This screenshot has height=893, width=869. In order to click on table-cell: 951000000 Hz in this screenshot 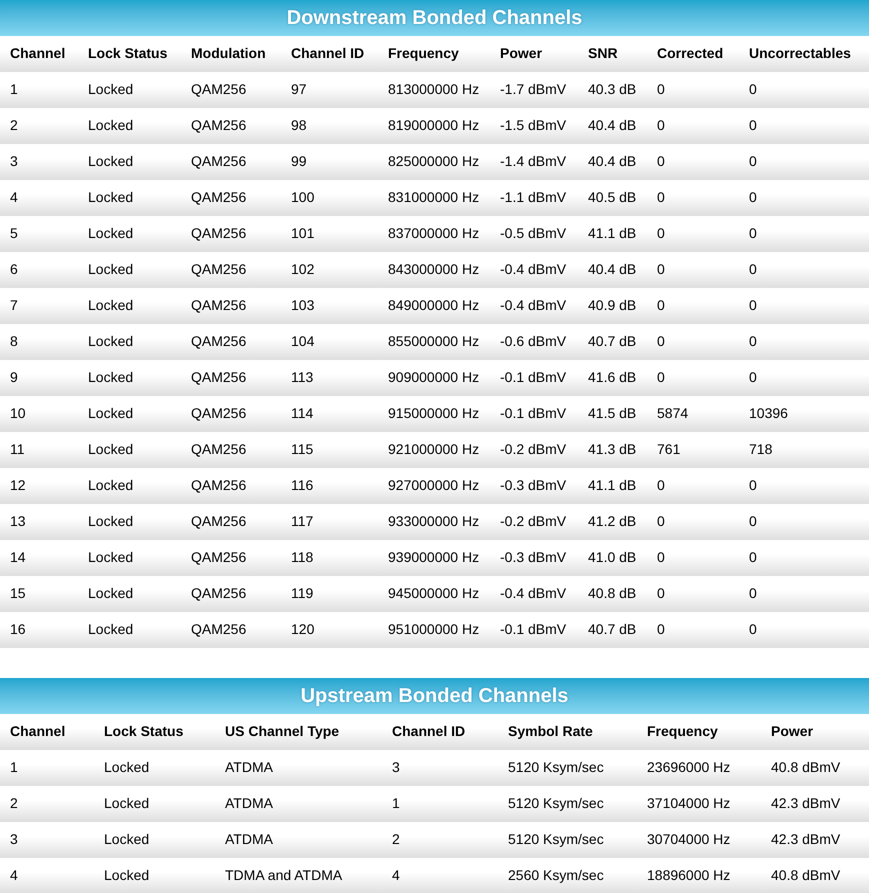, I will do `click(434, 629)`.